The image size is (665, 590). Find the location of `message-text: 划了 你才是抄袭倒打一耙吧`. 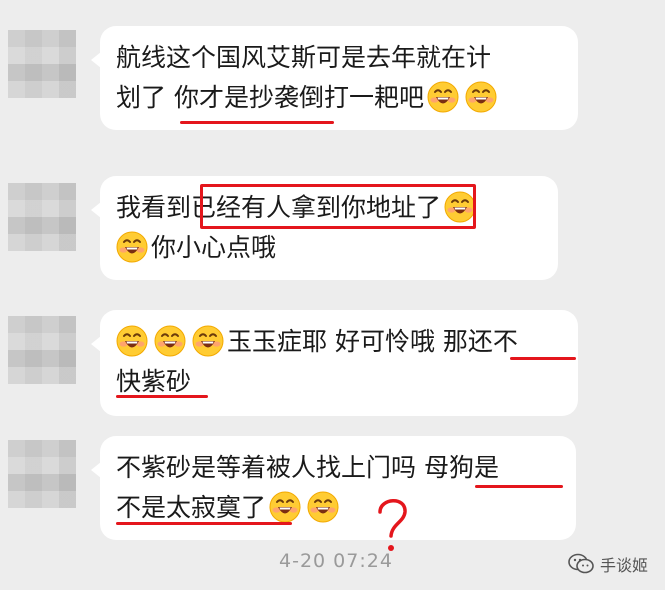

message-text: 划了 你才是抄袭倒打一耙吧 is located at coordinates (270, 97).